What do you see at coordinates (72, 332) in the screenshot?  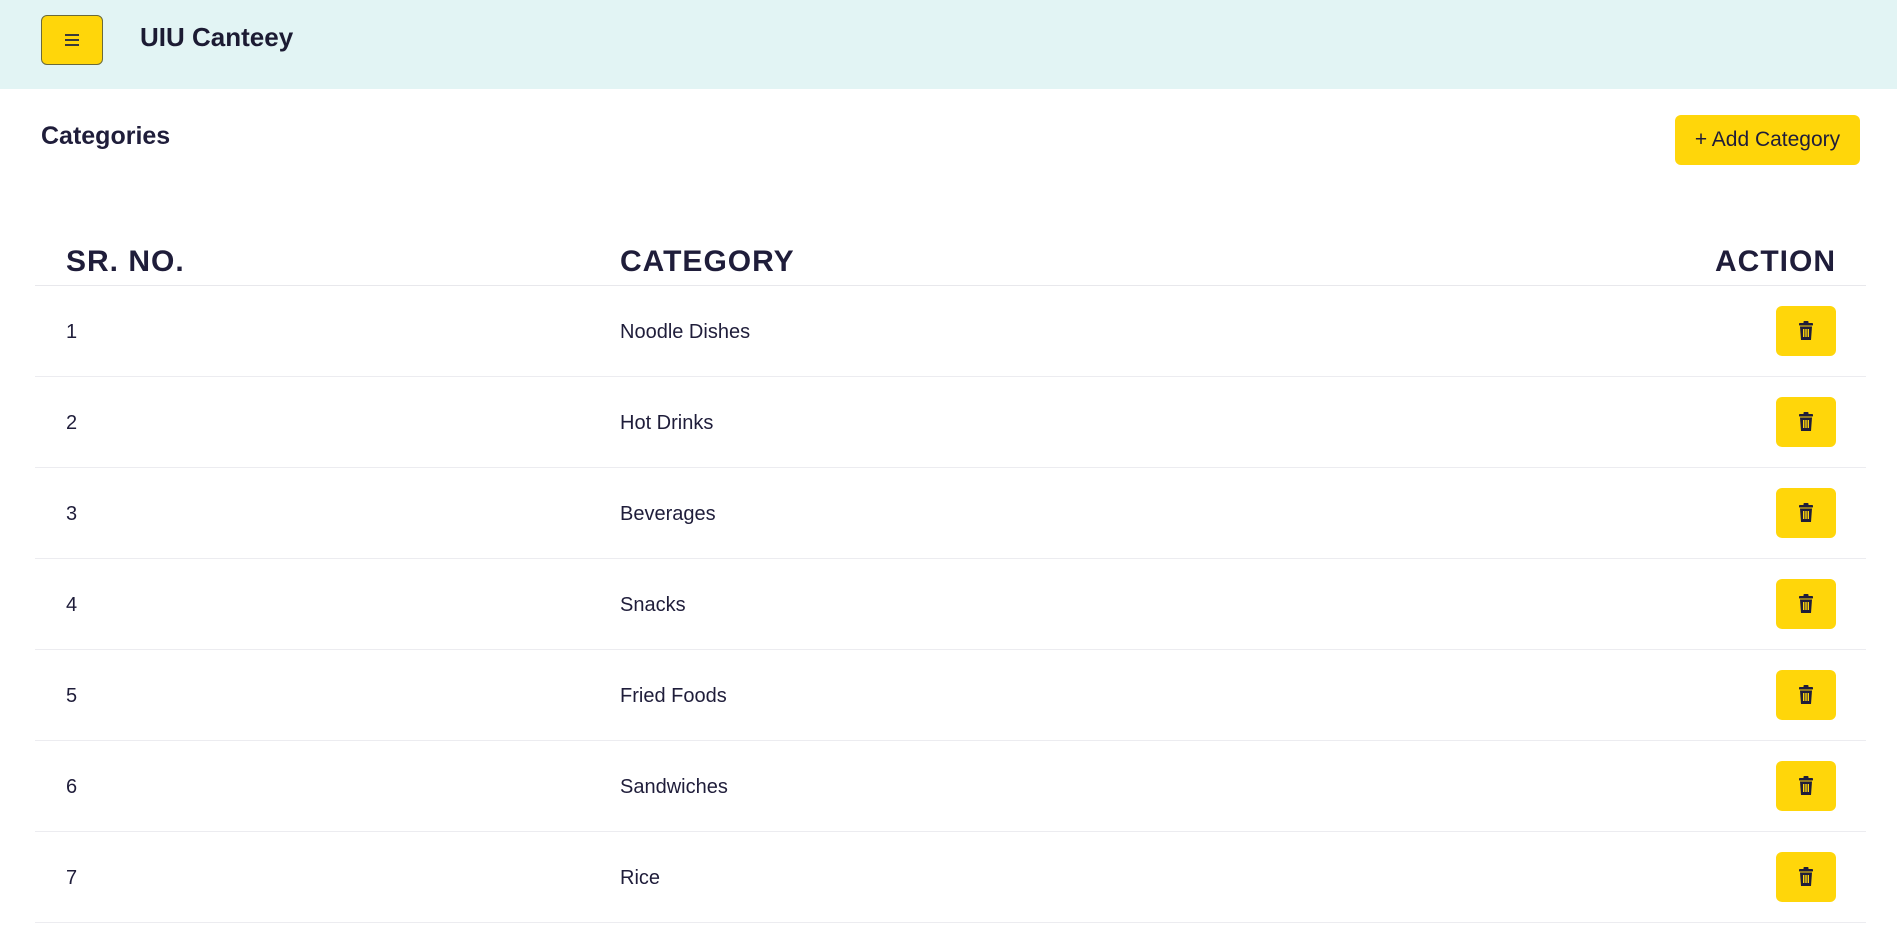 I see `row-sr-no: 1` at bounding box center [72, 332].